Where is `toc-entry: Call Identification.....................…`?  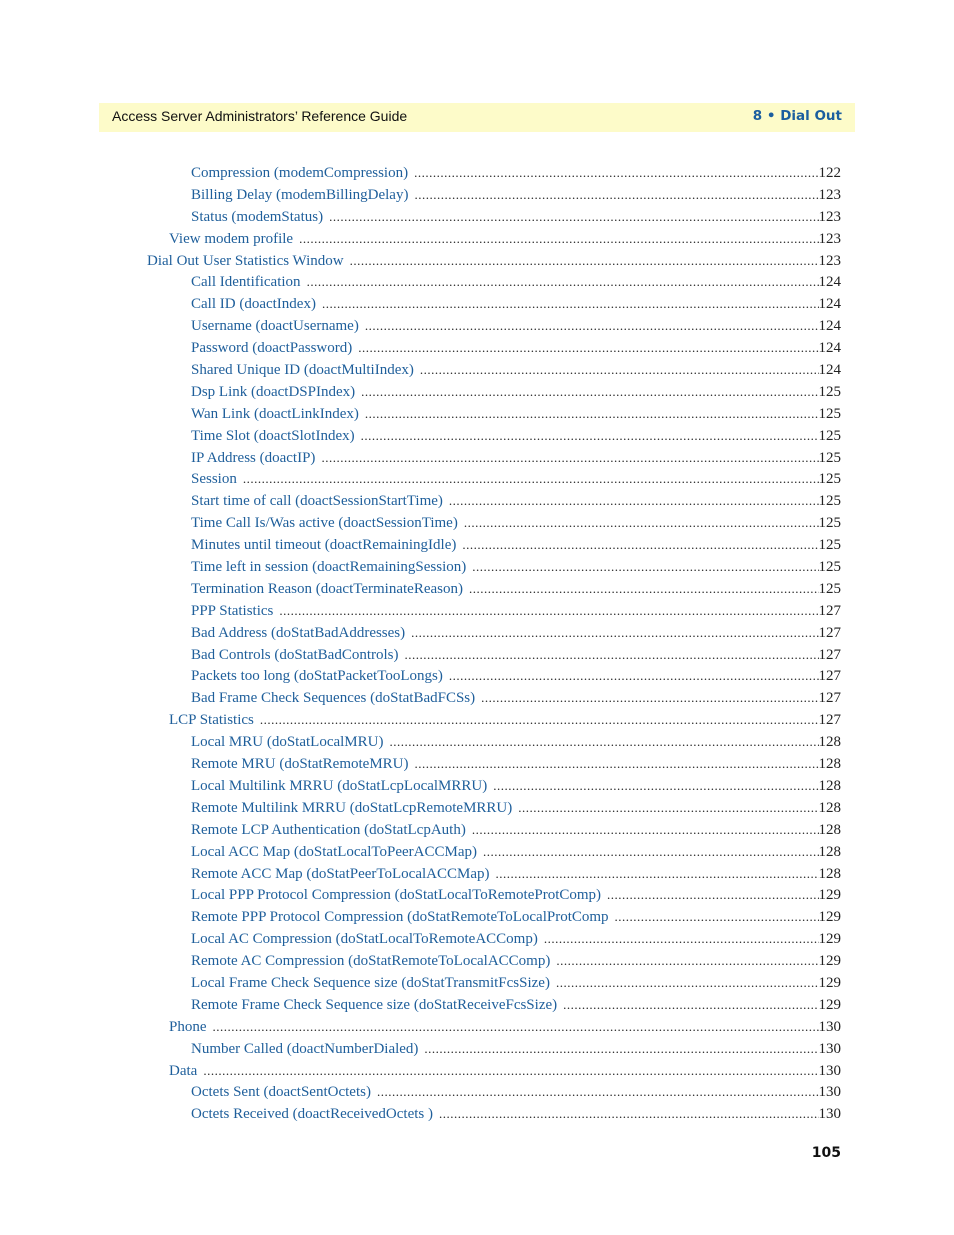 toc-entry: Call Identification.....................… is located at coordinates (477, 282).